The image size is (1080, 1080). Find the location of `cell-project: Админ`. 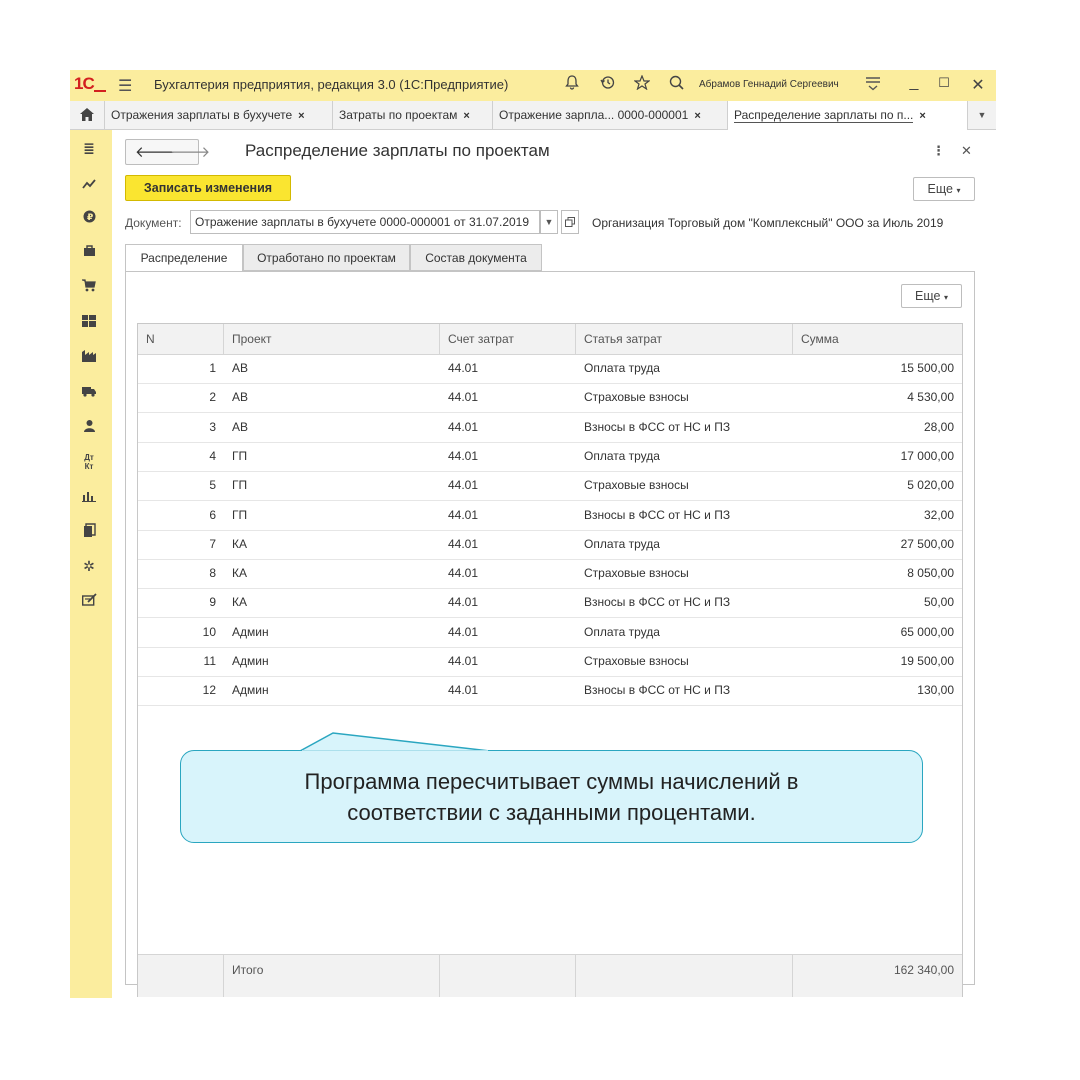

cell-project: Админ is located at coordinates (250, 631).